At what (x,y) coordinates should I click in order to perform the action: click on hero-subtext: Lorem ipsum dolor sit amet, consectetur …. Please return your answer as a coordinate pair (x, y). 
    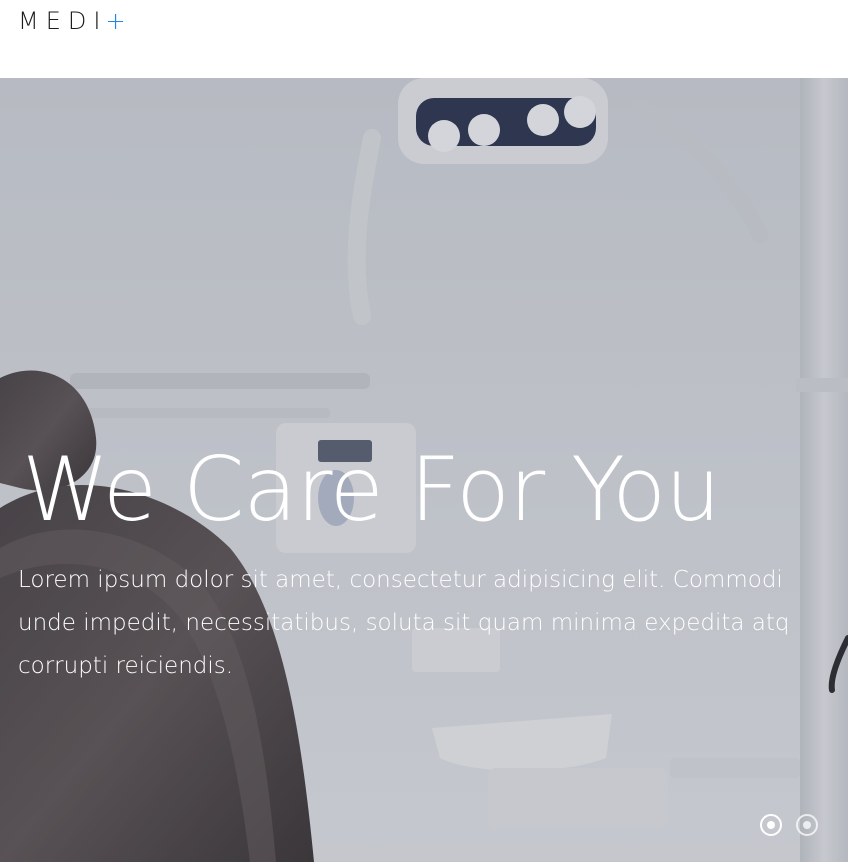
    Looking at the image, I should click on (433, 623).